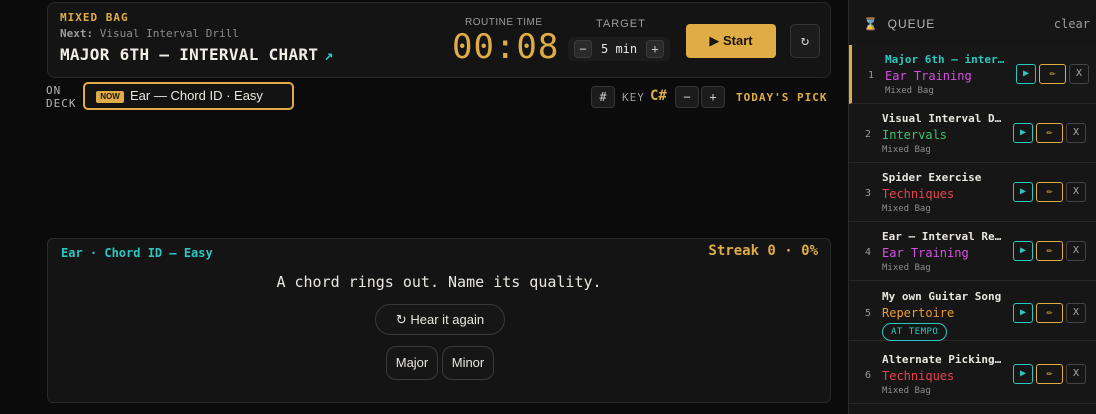 The image size is (1096, 414). I want to click on todays-pick-link: TODAY'S PICK, so click(781, 97).